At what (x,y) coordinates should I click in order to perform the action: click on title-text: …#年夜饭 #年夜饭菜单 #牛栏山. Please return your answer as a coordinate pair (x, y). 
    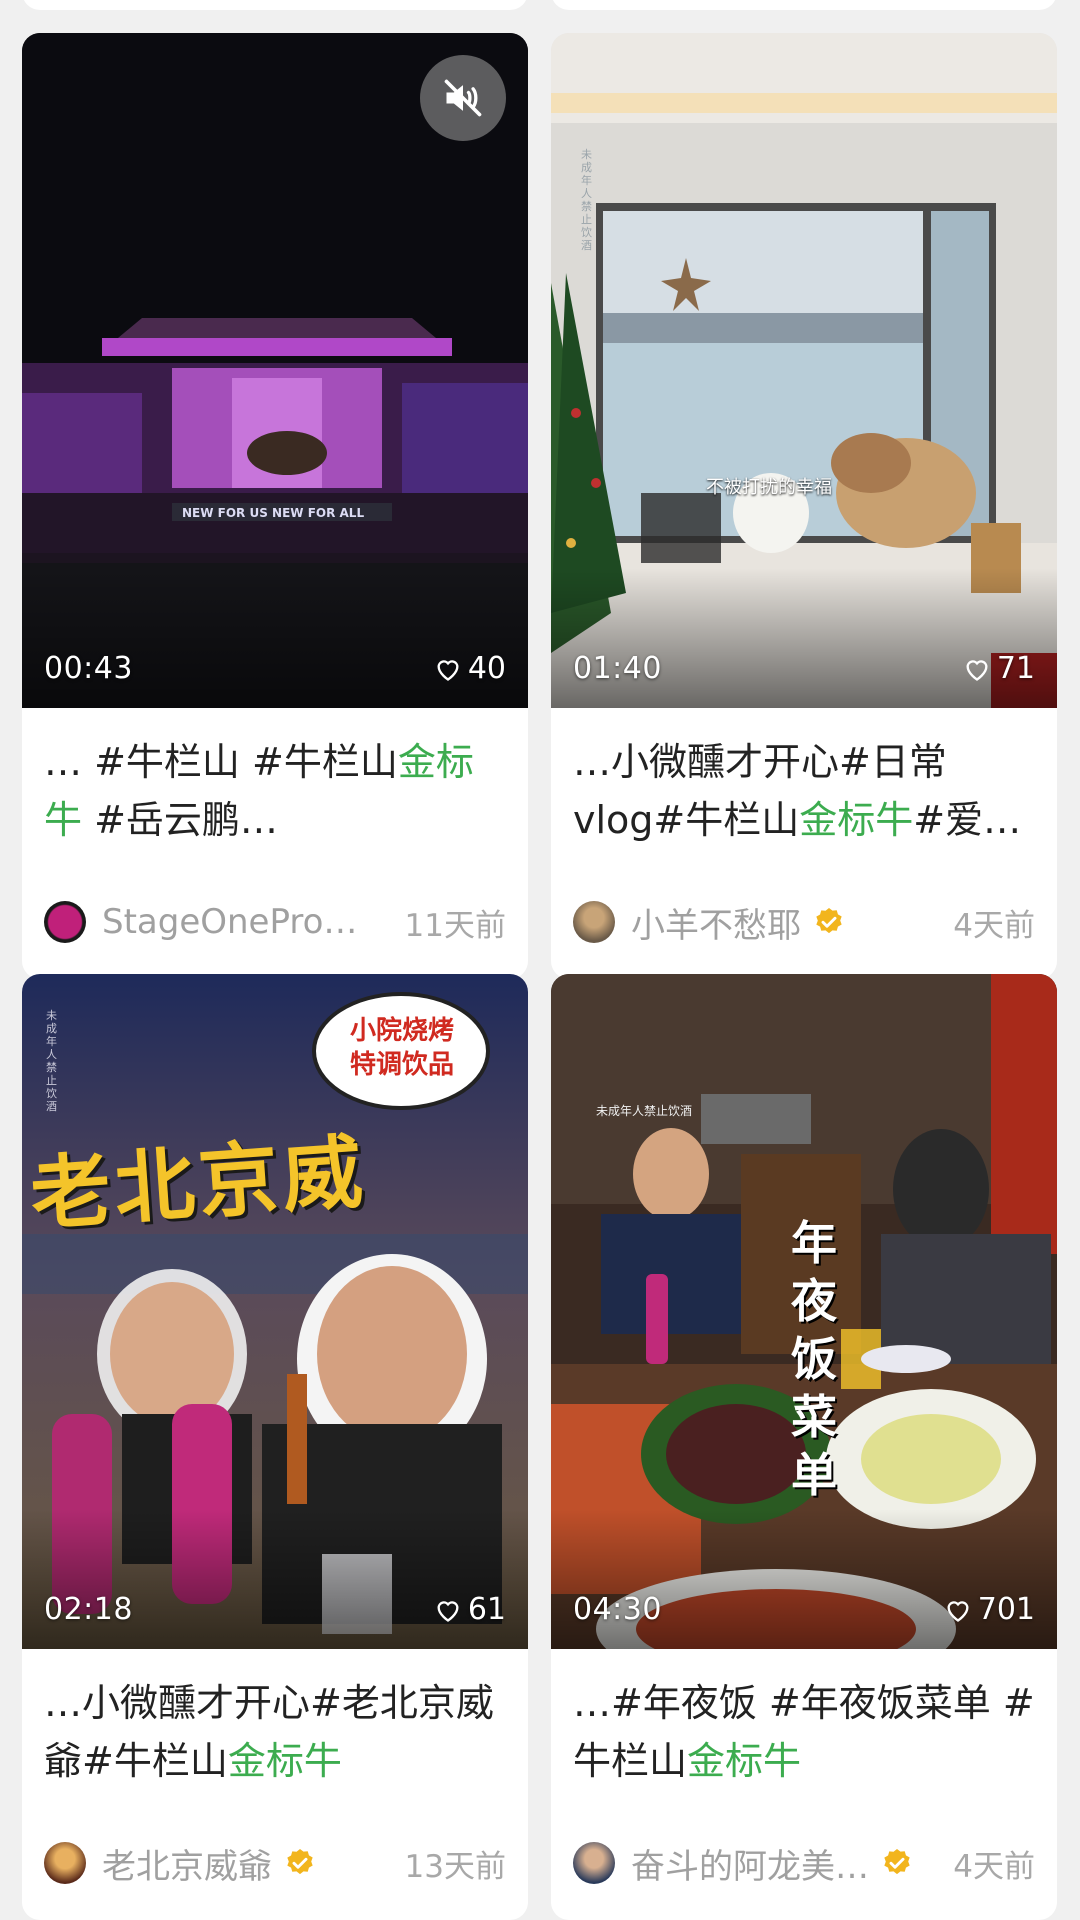
    Looking at the image, I should click on (804, 1732).